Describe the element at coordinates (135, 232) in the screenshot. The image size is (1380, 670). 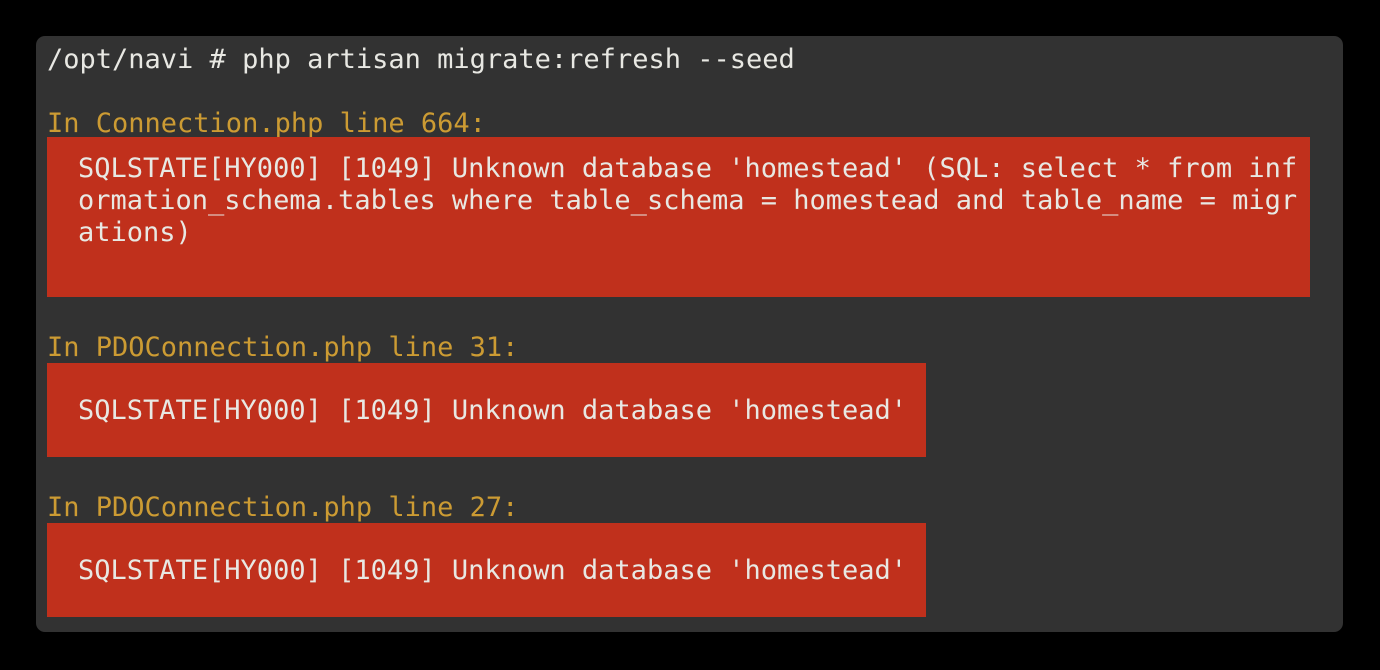
I see `error-message-line: ations)` at that location.